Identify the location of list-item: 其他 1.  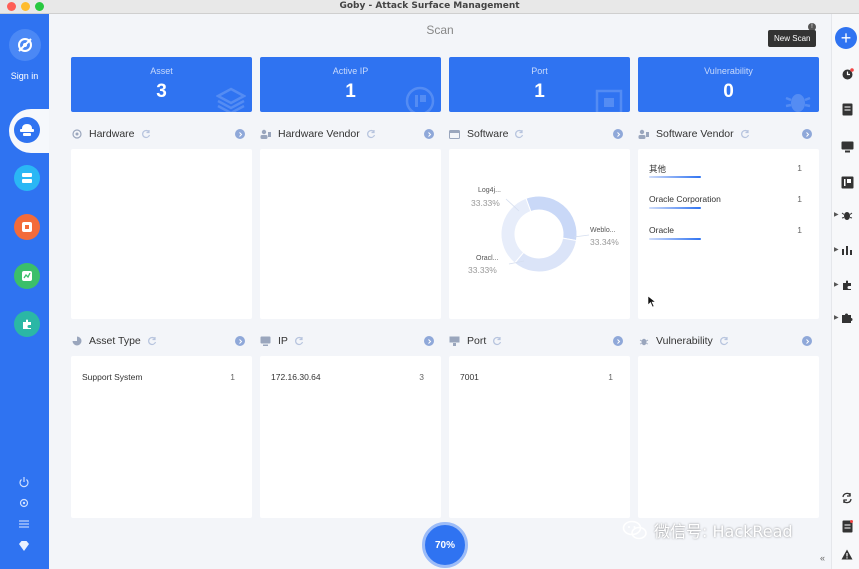
(725, 169).